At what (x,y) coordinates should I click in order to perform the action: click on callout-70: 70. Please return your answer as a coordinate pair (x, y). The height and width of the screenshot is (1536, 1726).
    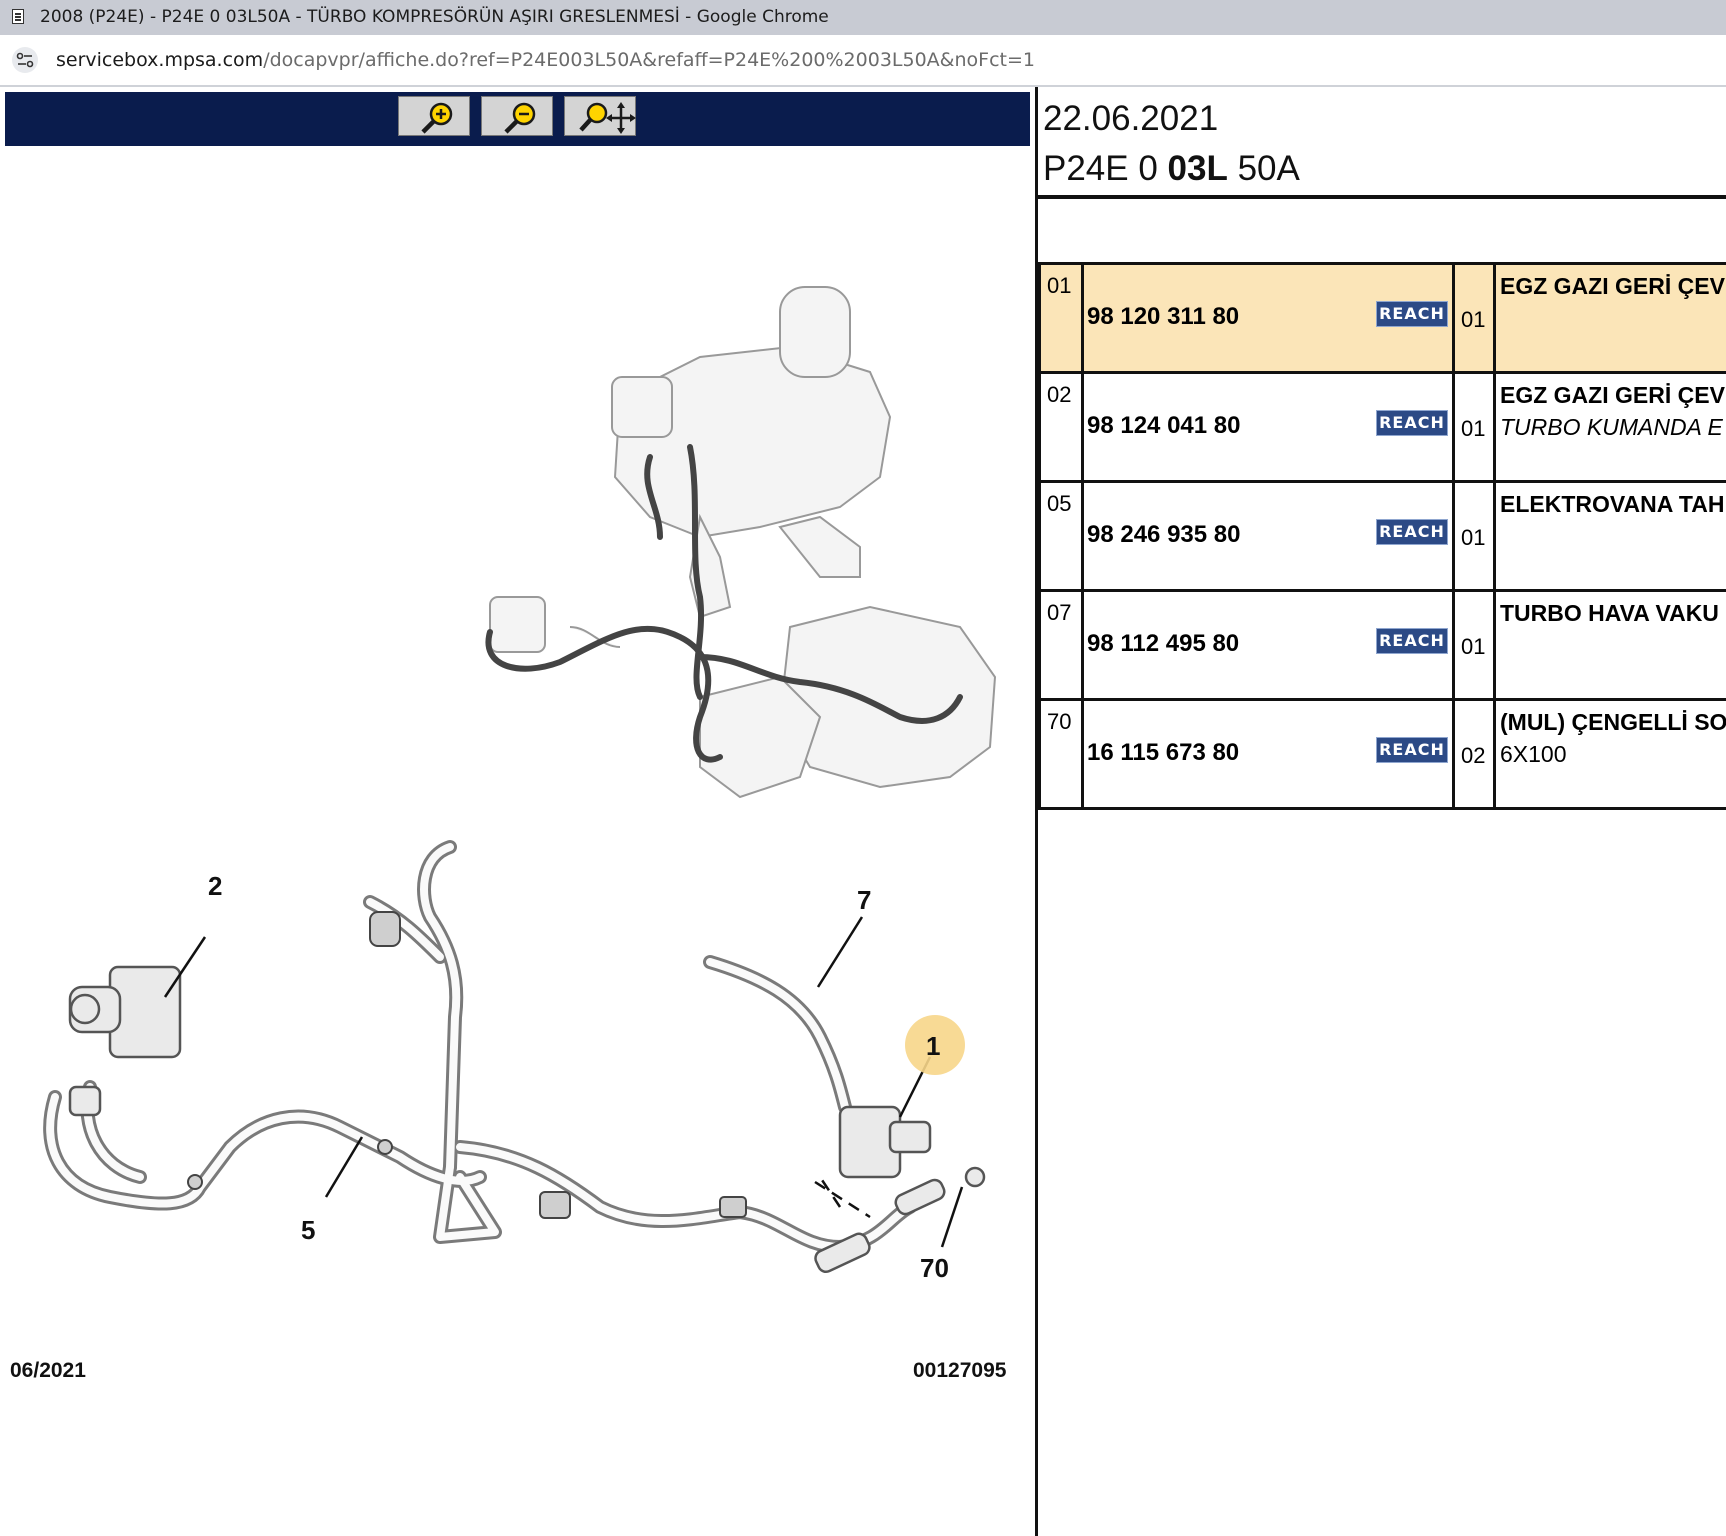
    Looking at the image, I should click on (934, 1268).